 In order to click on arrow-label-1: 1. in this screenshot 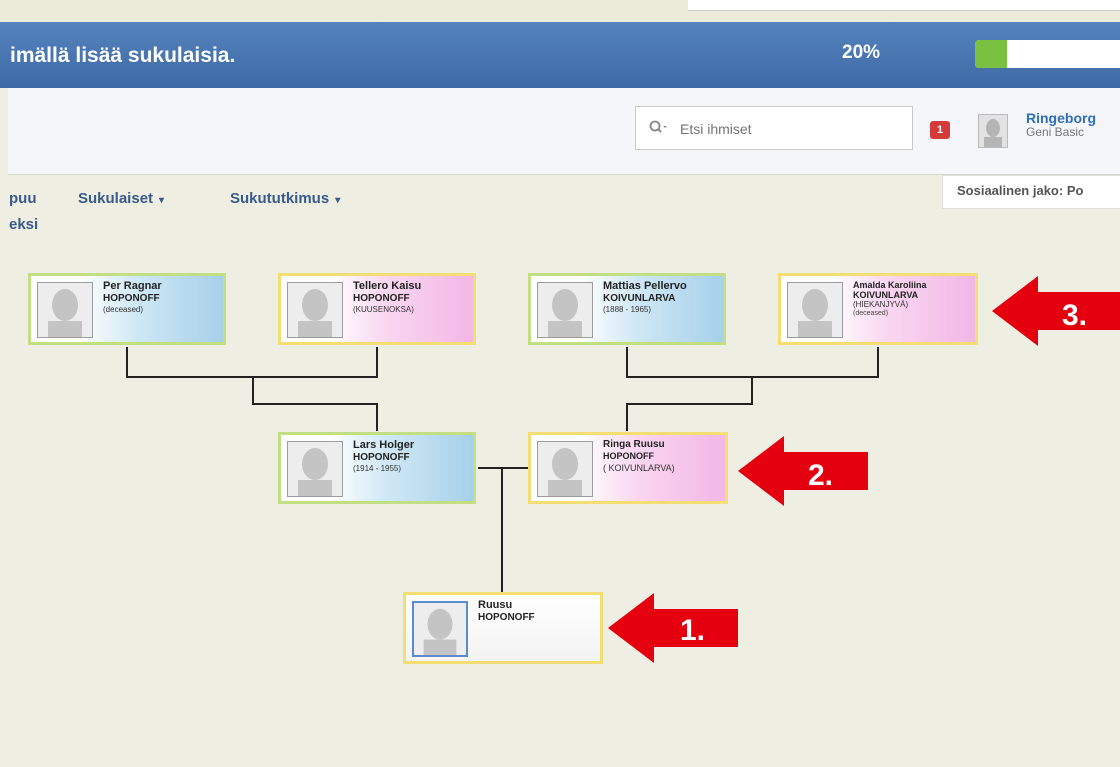, I will do `click(693, 630)`.